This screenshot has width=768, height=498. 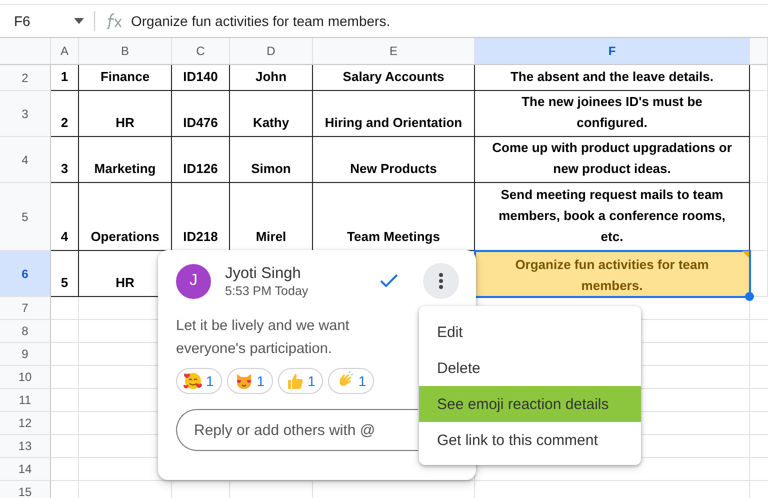 What do you see at coordinates (25, 217) in the screenshot?
I see `row-header: 5` at bounding box center [25, 217].